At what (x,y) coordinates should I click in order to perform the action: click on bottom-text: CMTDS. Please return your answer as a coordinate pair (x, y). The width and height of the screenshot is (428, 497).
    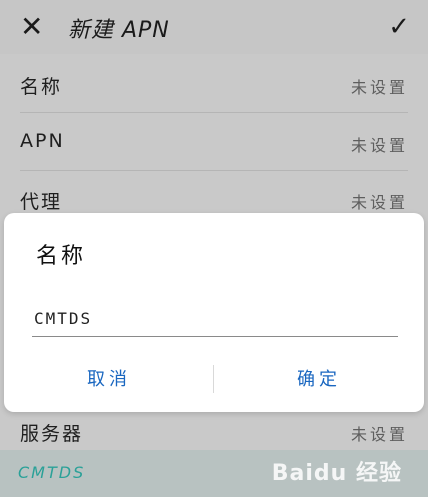
    Looking at the image, I should click on (52, 472).